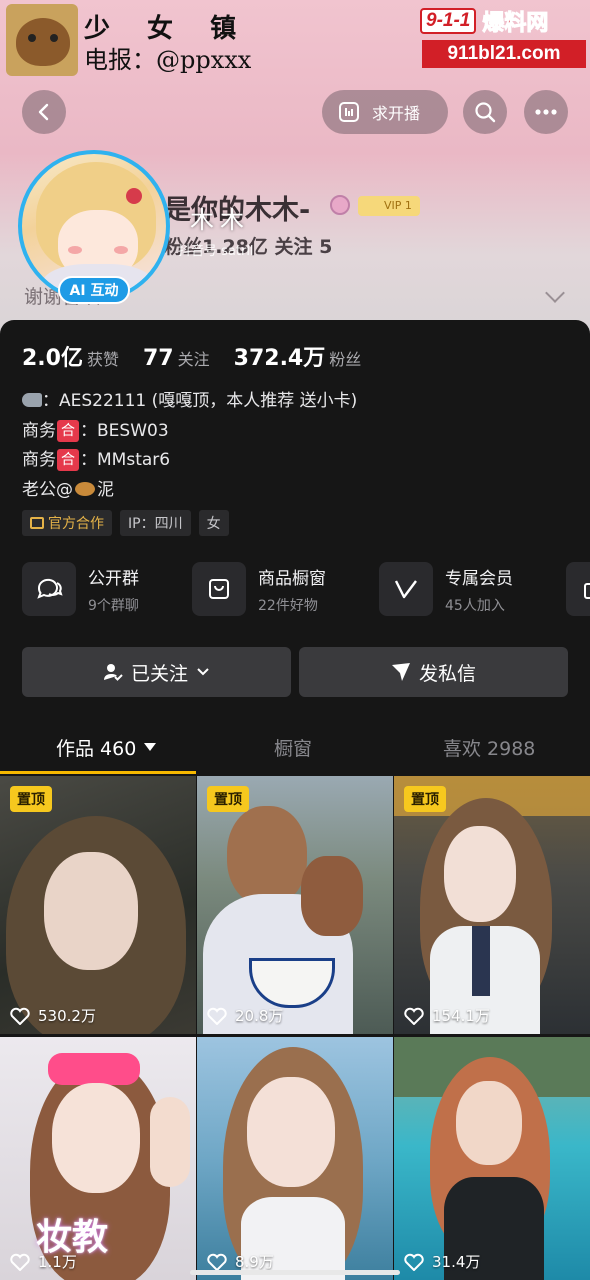 This screenshot has width=590, height=1280. Describe the element at coordinates (32, 400) in the screenshot. I see `sneaker-icon` at that location.